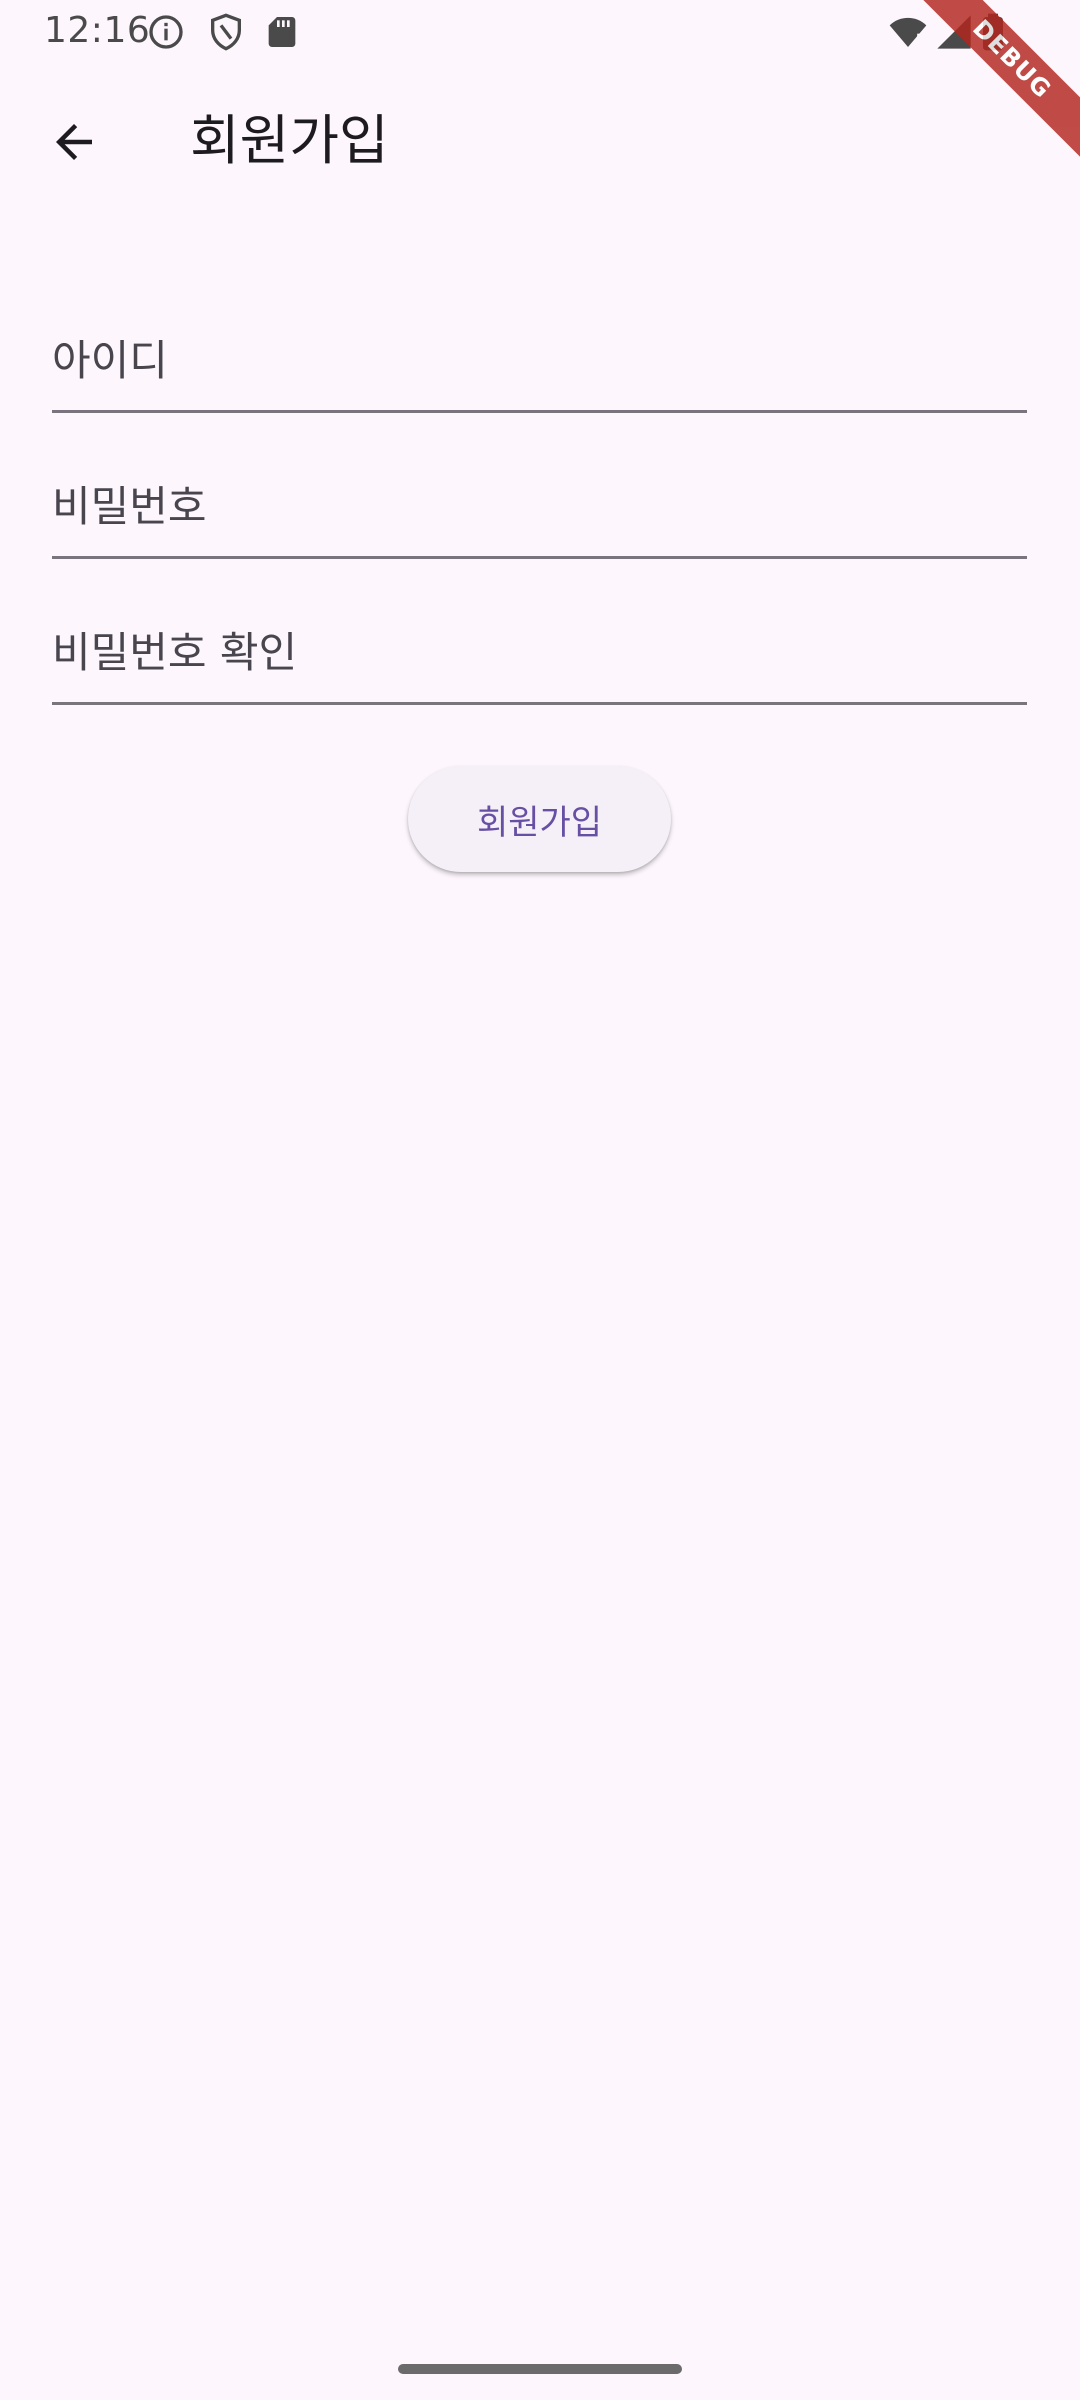 This screenshot has height=2400, width=1080. Describe the element at coordinates (540, 32) in the screenshot. I see `status-bar: 12:16` at that location.